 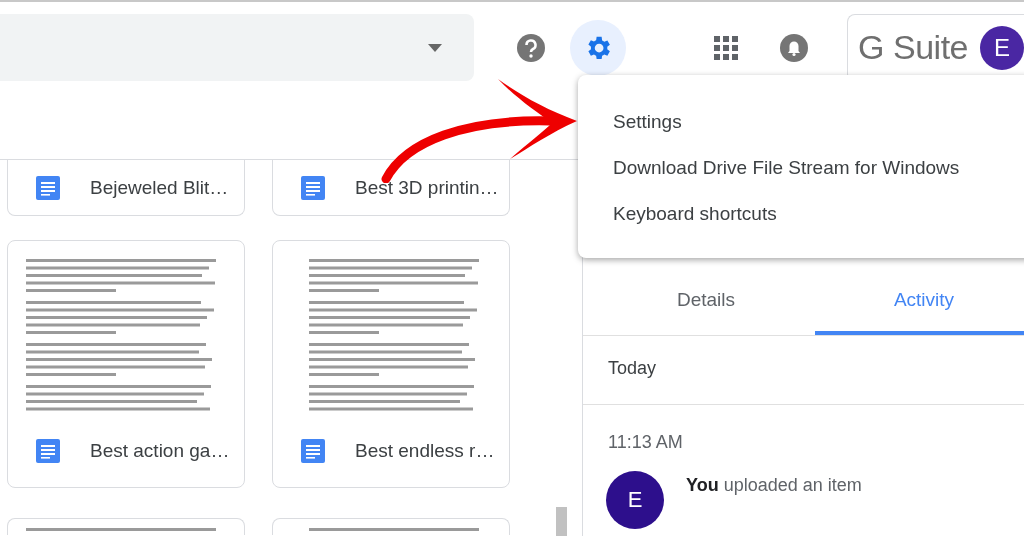 What do you see at coordinates (435, 47) in the screenshot?
I see `dropdown-caret-icon` at bounding box center [435, 47].